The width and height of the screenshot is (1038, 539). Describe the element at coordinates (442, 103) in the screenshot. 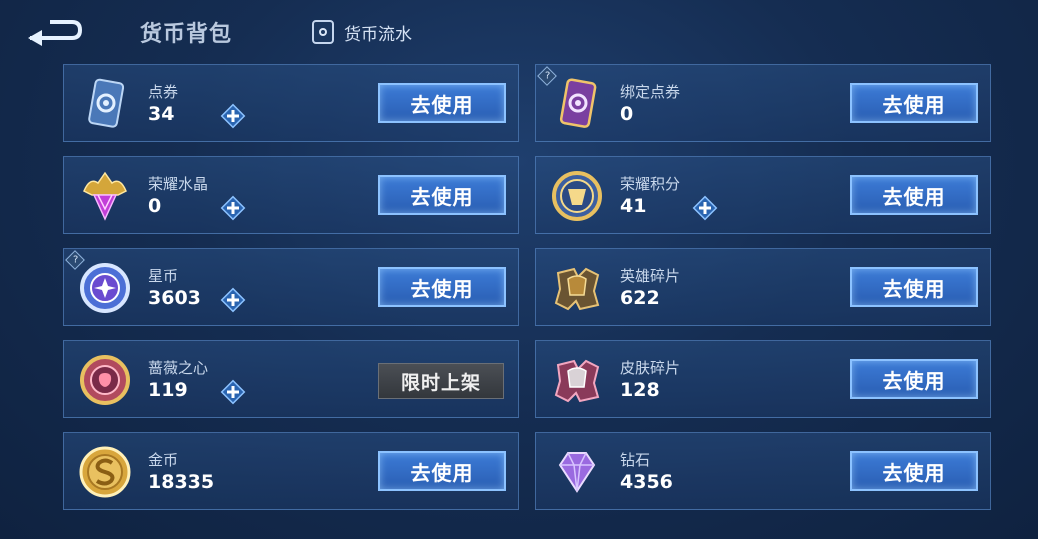

I see `use-voucher-button: 去使用` at that location.